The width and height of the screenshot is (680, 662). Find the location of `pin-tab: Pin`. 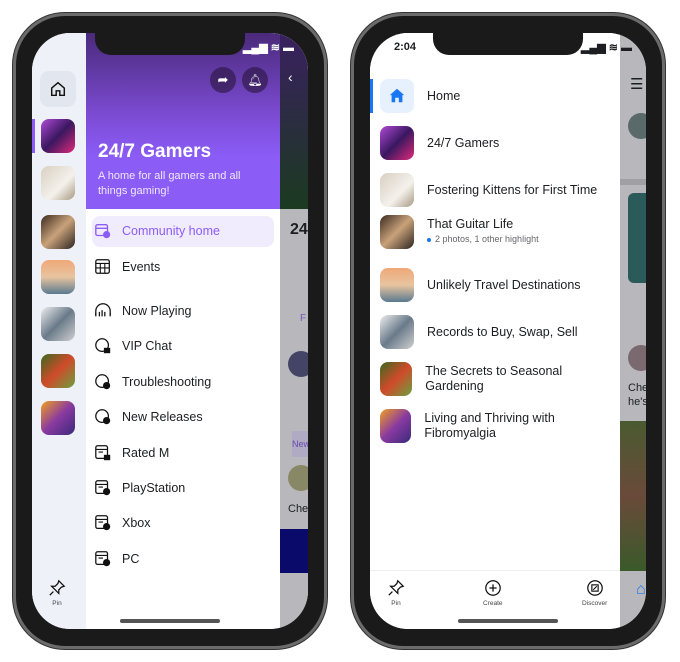

pin-tab: Pin is located at coordinates (57, 593).